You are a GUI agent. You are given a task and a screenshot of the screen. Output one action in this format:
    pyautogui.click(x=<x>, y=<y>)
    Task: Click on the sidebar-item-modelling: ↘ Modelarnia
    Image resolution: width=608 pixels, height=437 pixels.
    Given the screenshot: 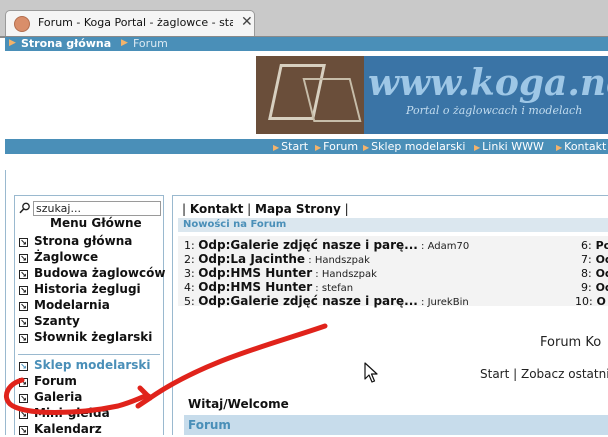 What is the action you would take?
    pyautogui.click(x=64, y=305)
    